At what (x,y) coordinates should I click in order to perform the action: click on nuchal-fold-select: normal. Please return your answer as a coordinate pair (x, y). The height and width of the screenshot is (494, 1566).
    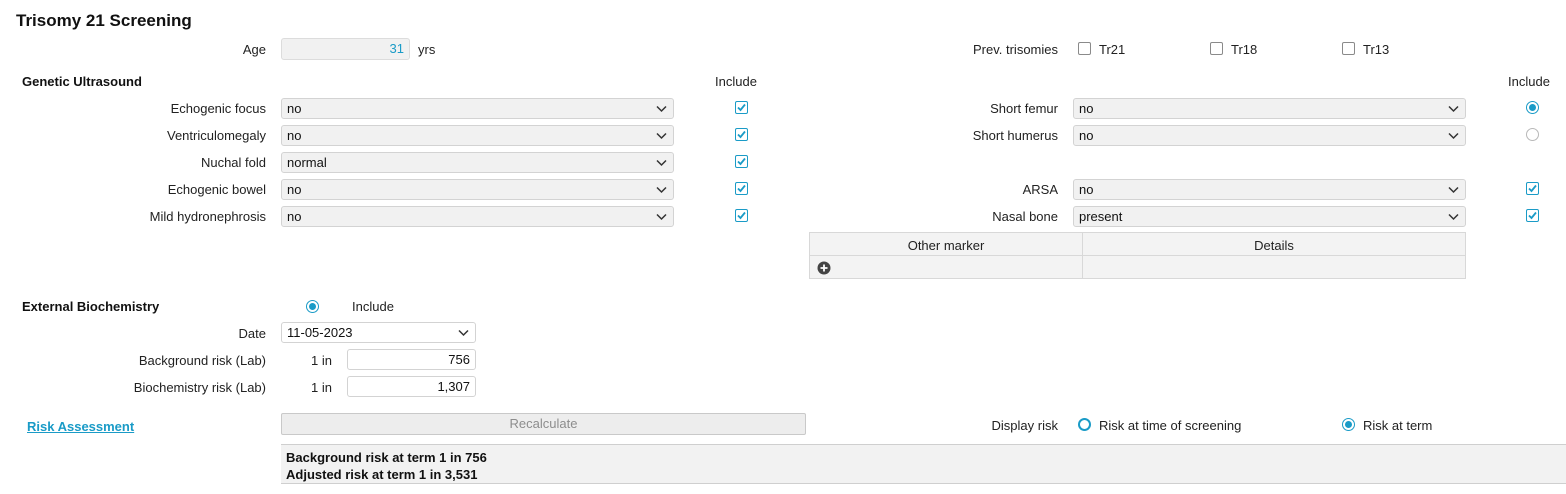
    Looking at the image, I should click on (477, 162).